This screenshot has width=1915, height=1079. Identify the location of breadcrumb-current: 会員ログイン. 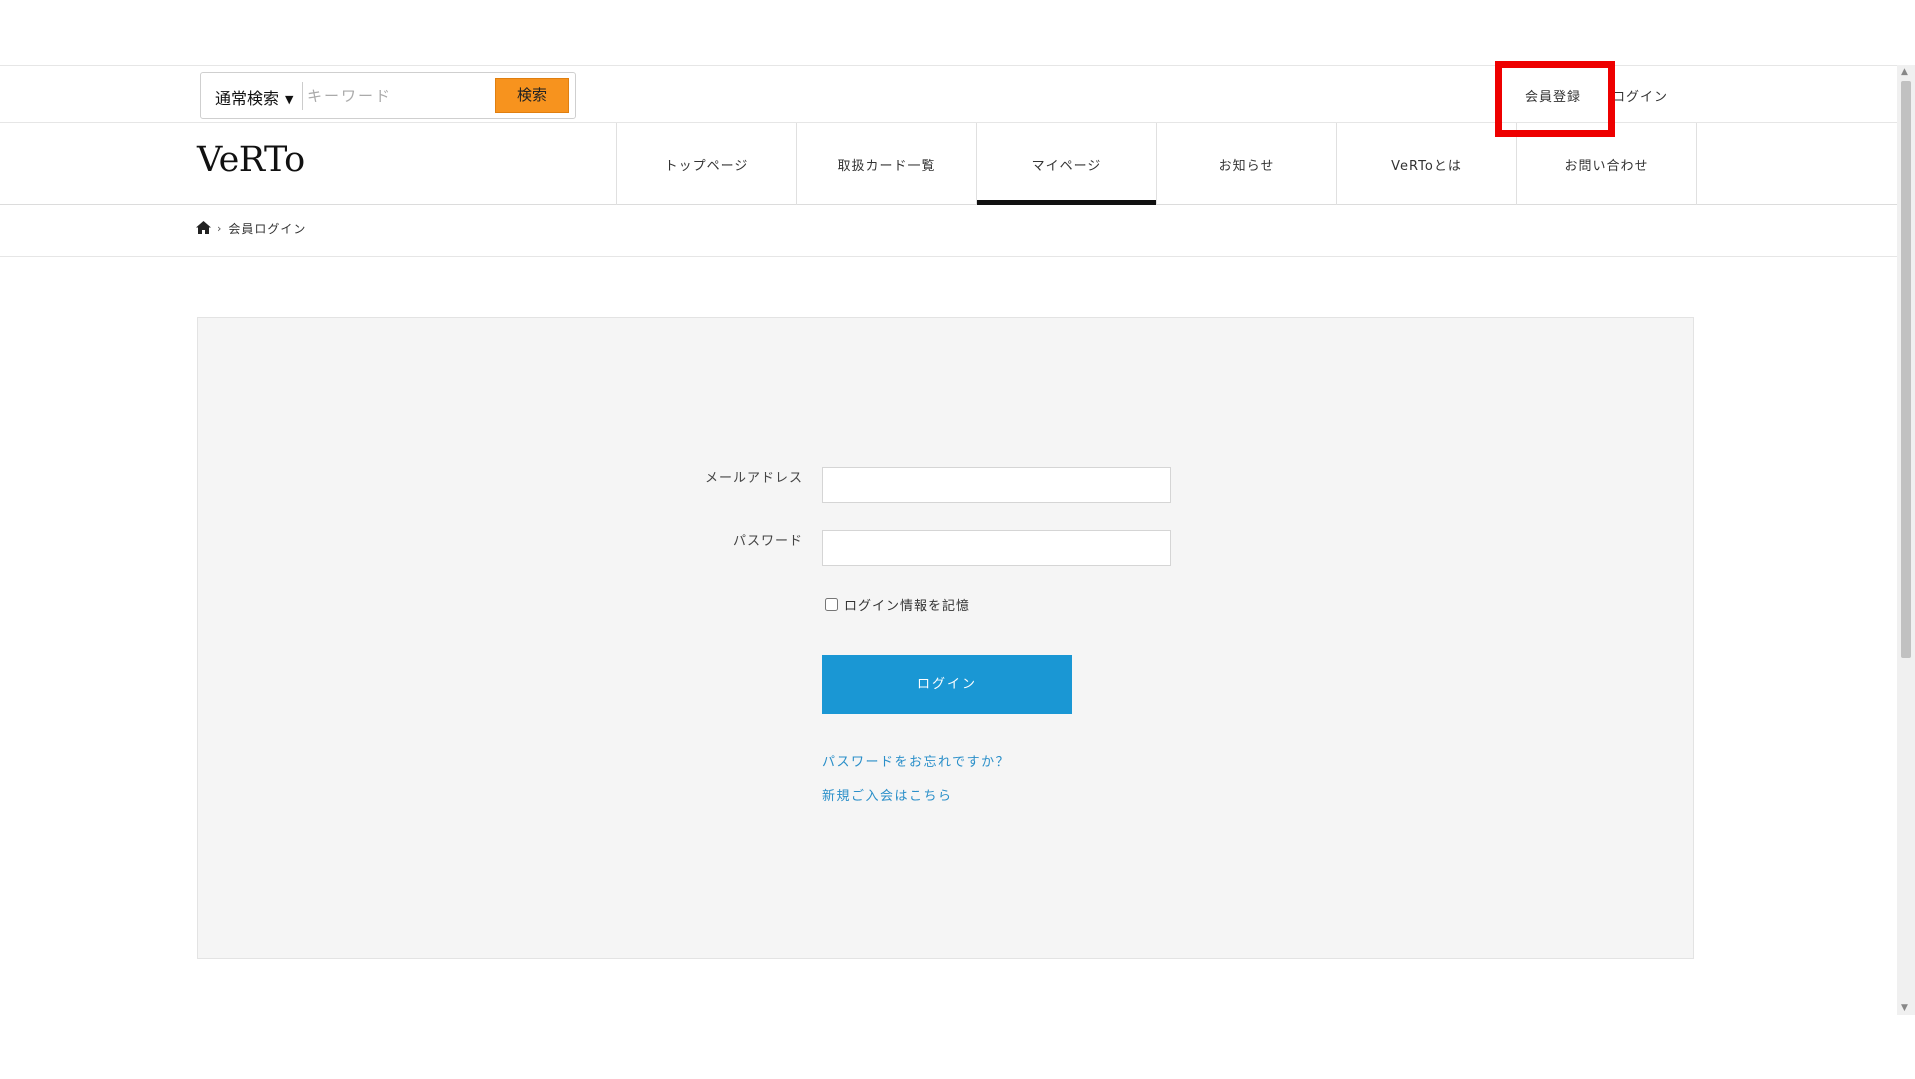
(267, 229).